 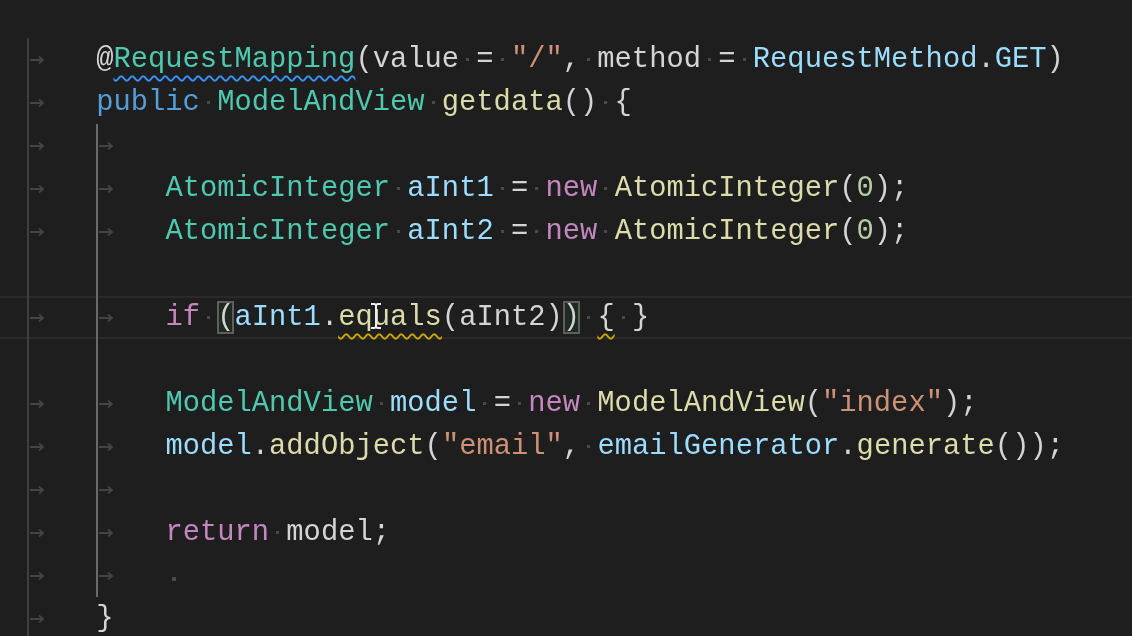 What do you see at coordinates (614, 446) in the screenshot?
I see `code-line: model.addObject("email", emailGenerator.generate());` at bounding box center [614, 446].